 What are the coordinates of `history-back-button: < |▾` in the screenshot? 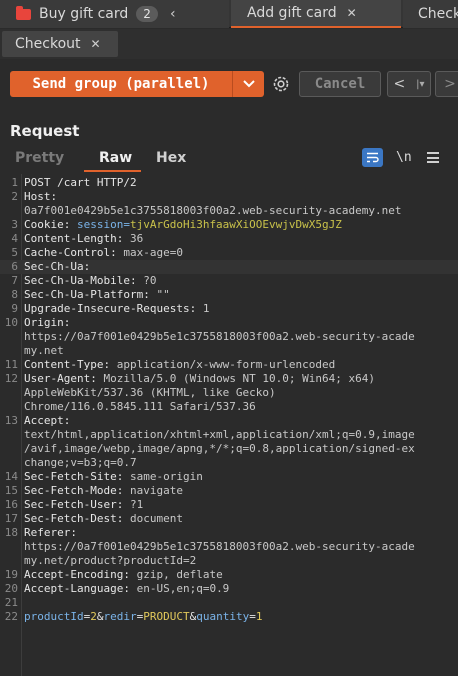 It's located at (409, 84).